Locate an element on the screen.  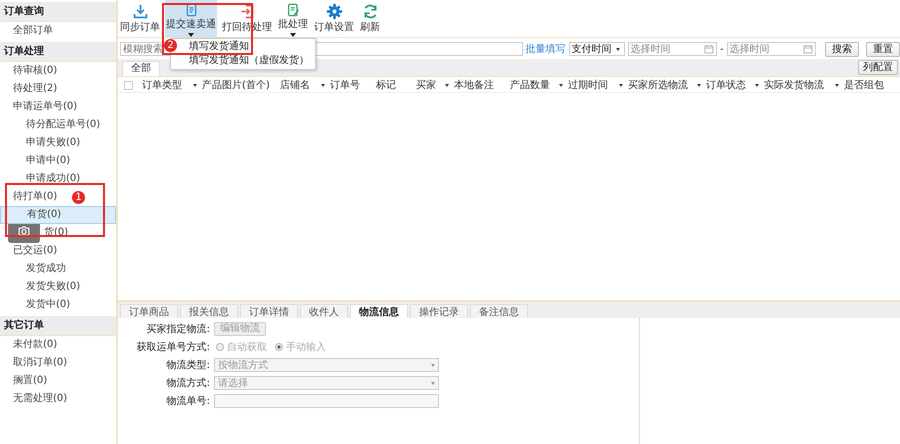
checkbox is located at coordinates (128, 85).